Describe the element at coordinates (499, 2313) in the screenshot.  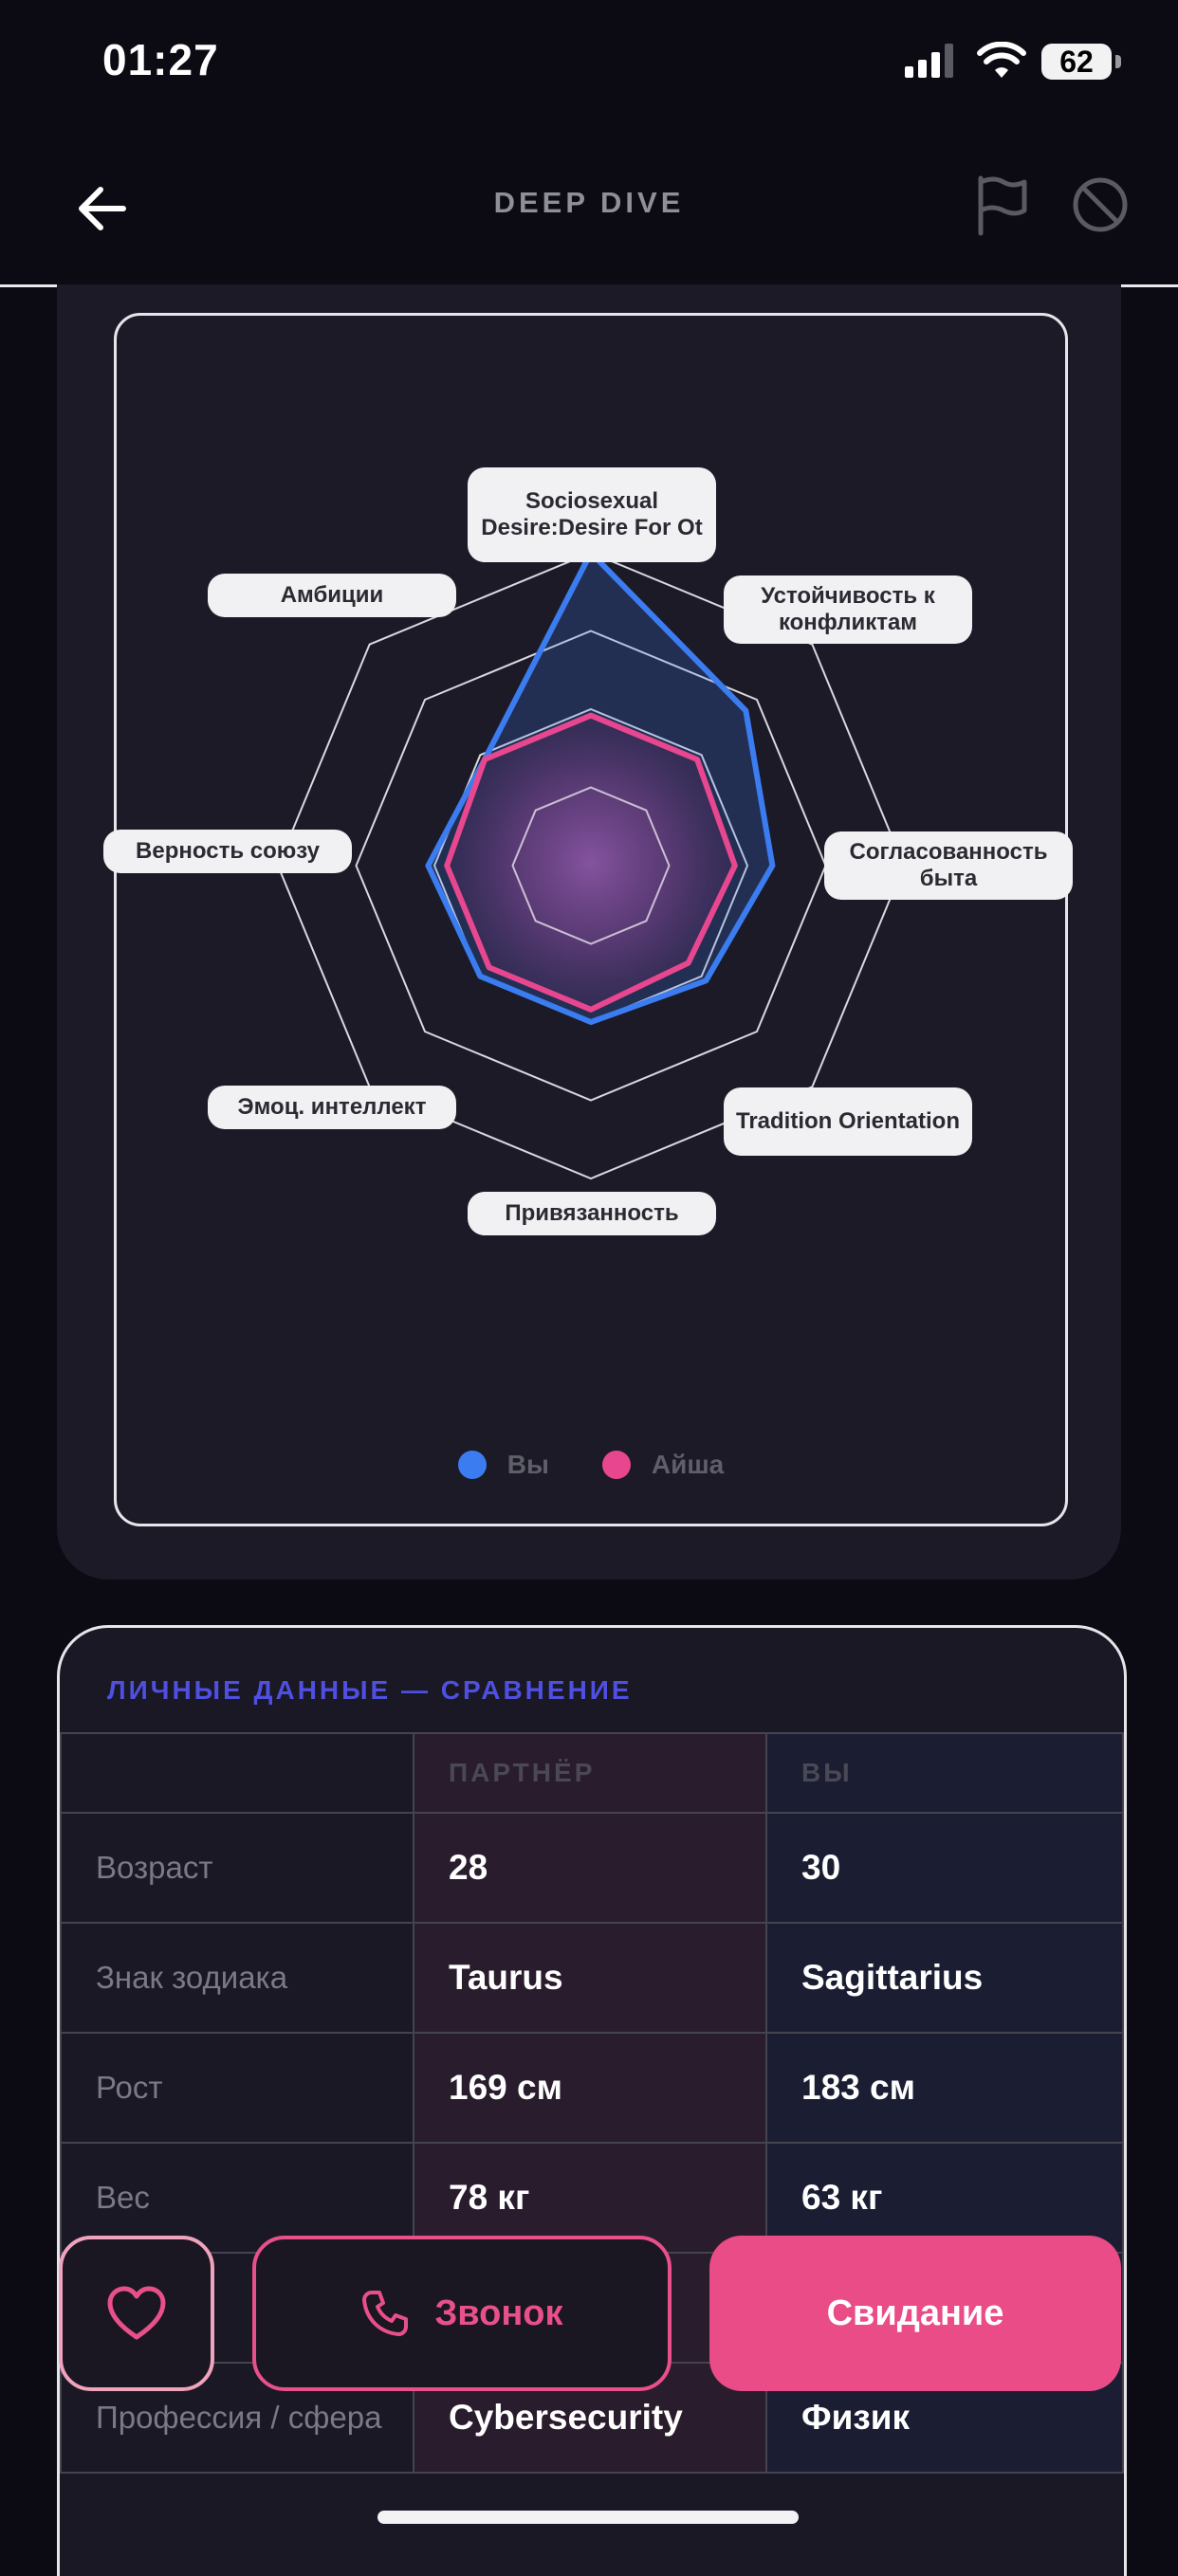
I see `call-button-label: Звонок` at that location.